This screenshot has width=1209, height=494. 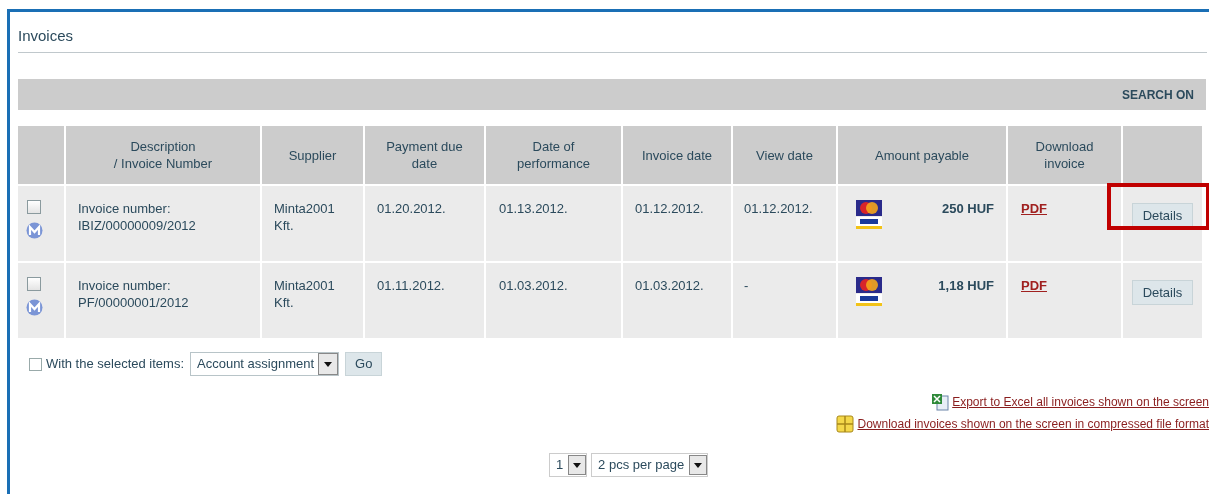 What do you see at coordinates (940, 402) in the screenshot?
I see `spreadsheet-icon` at bounding box center [940, 402].